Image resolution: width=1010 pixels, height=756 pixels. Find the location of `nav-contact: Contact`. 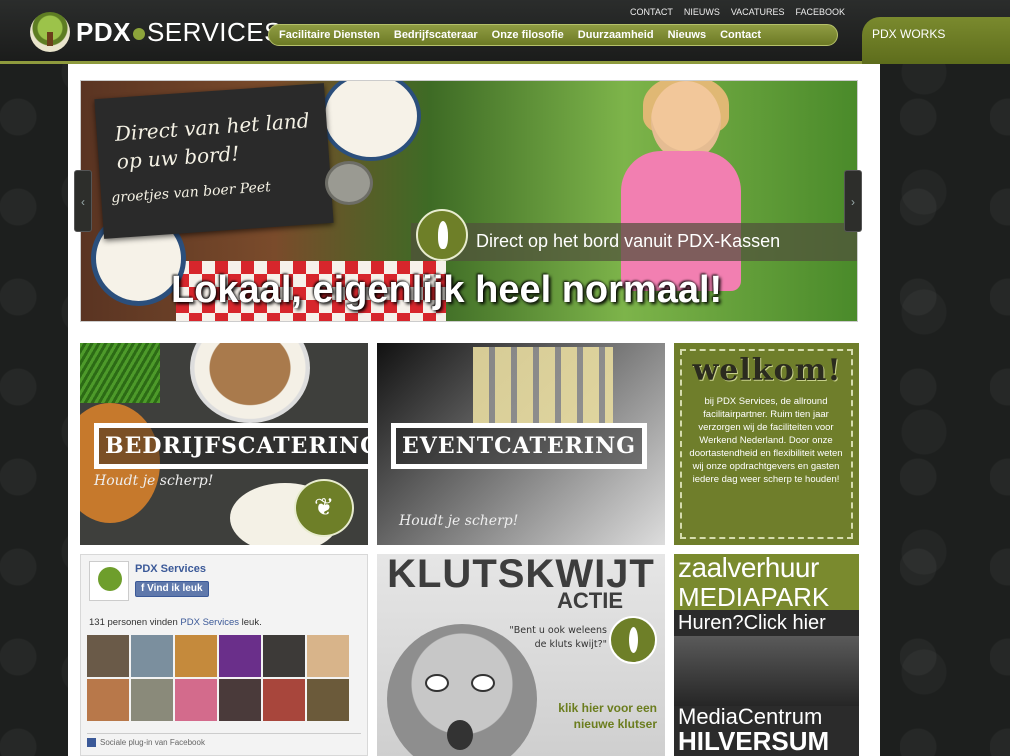

nav-contact: Contact is located at coordinates (740, 35).